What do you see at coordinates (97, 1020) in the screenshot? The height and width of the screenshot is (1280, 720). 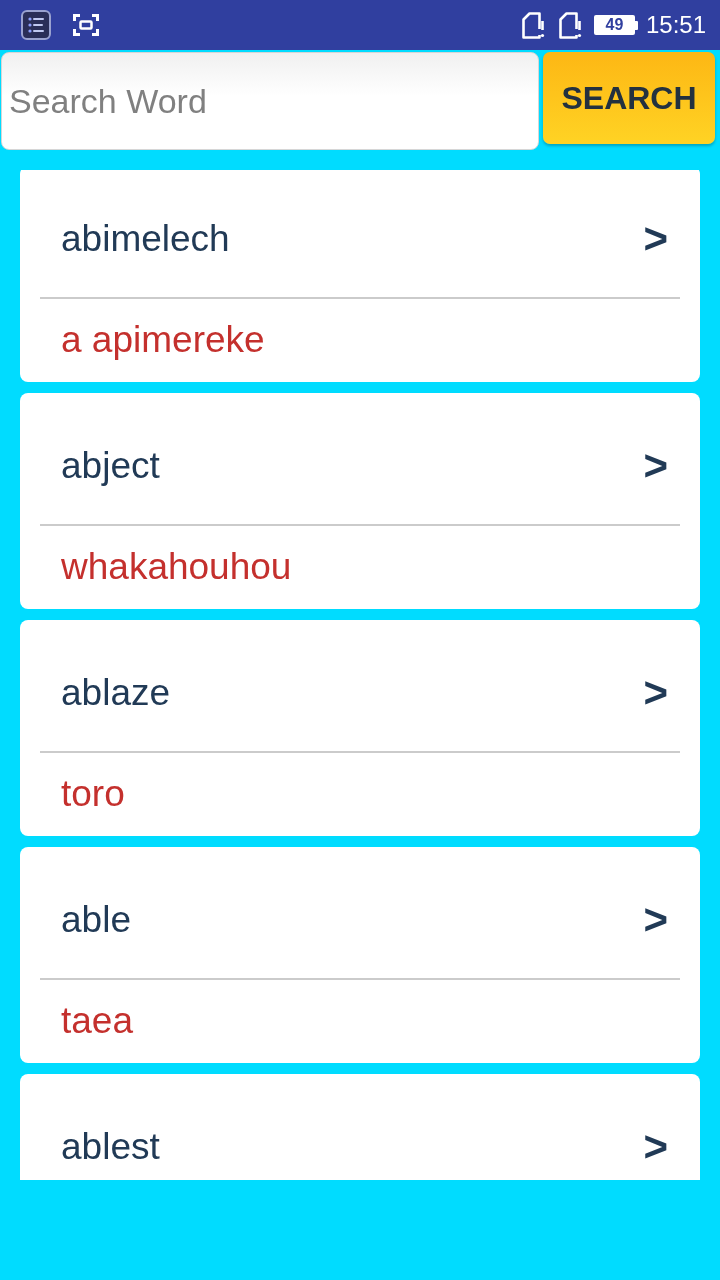 I see `translation-text: taea` at bounding box center [97, 1020].